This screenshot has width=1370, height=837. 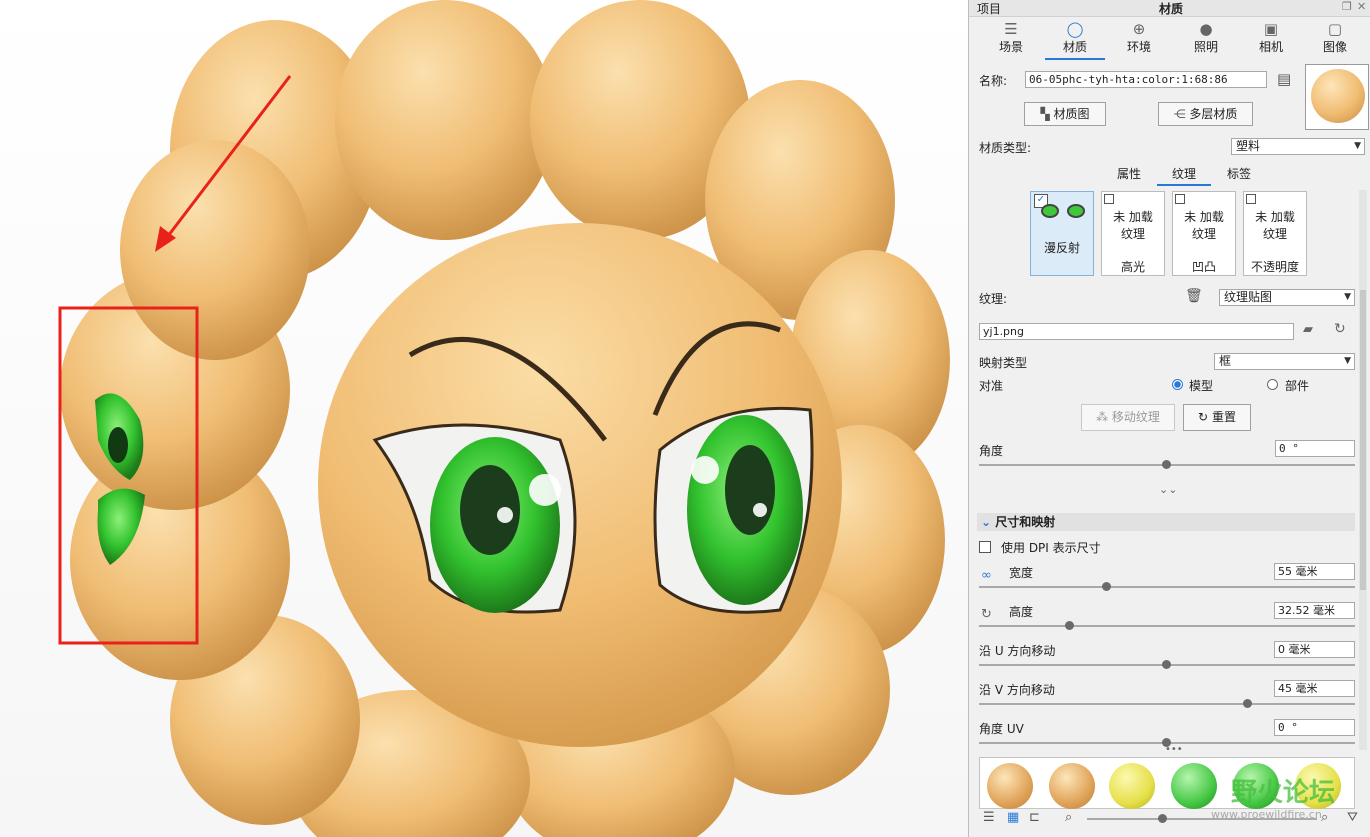 I want to click on close-icon: ✕, so click(x=1361, y=6).